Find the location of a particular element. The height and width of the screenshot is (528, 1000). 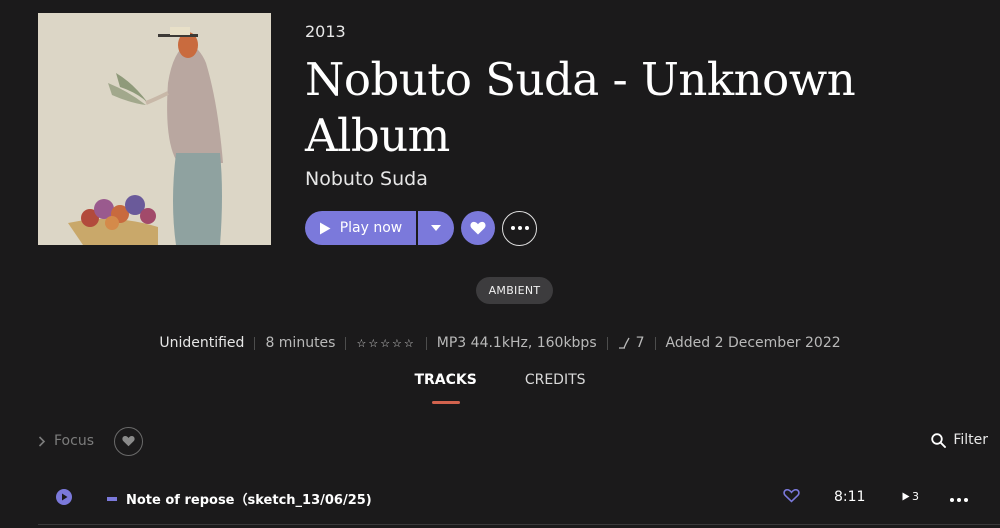

meta-format: MP3 44.1kHz, 160kbps is located at coordinates (516, 343).